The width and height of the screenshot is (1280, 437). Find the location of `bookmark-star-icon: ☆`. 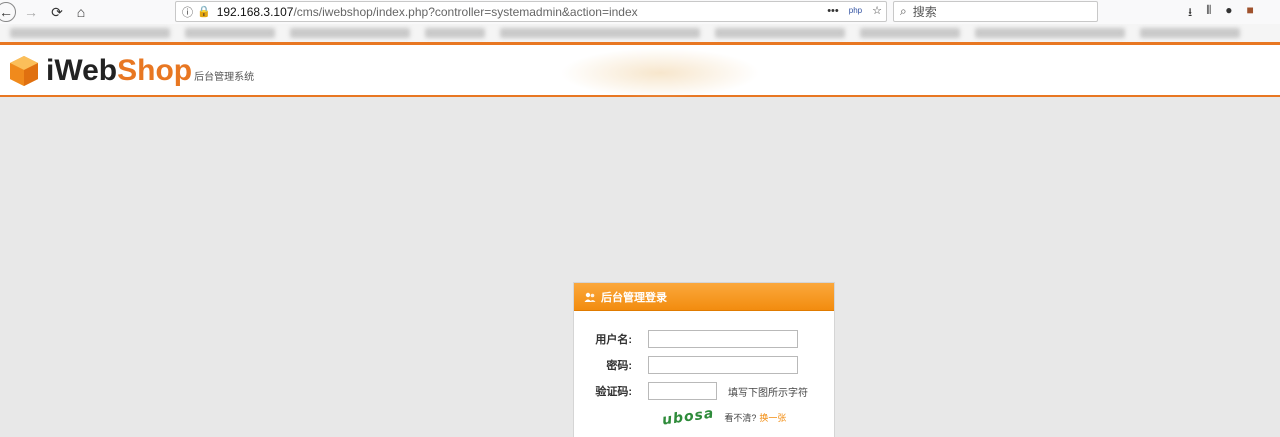

bookmark-star-icon: ☆ is located at coordinates (877, 10).